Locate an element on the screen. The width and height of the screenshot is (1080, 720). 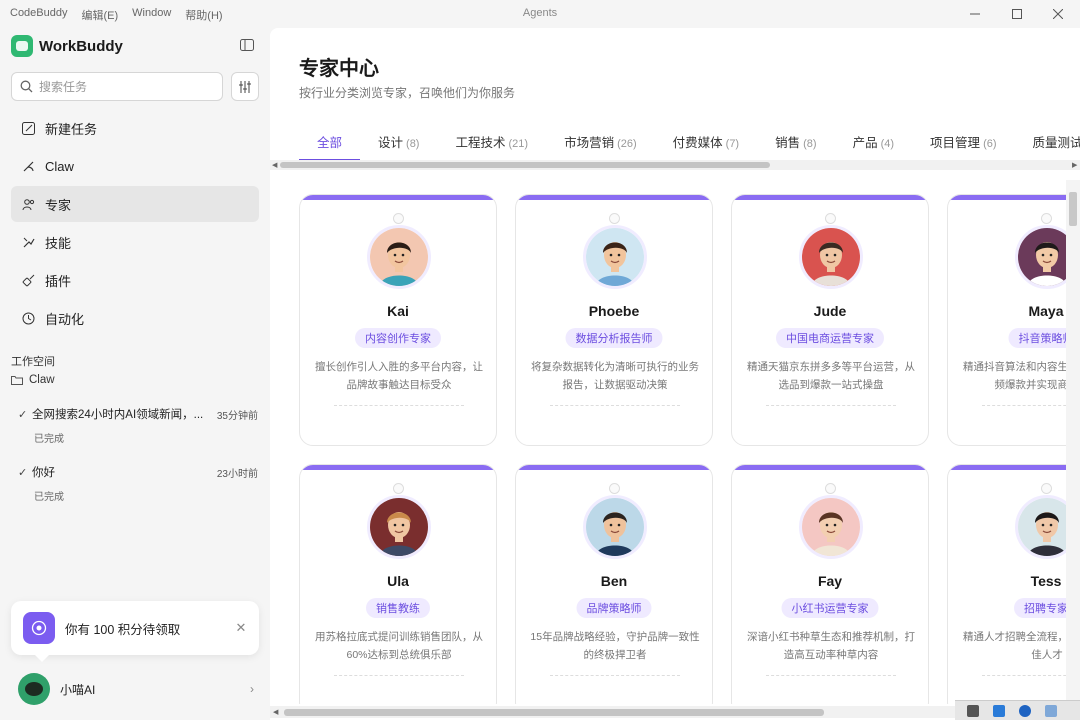
nav-item-automation: 自动化 is located at coordinates (135, 318).